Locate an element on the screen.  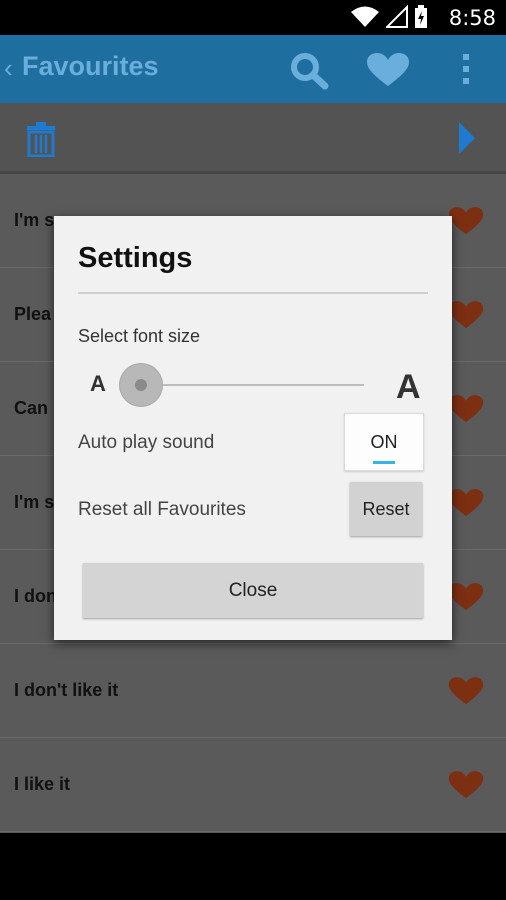
auto-play-toggle-state: ON is located at coordinates (384, 442).